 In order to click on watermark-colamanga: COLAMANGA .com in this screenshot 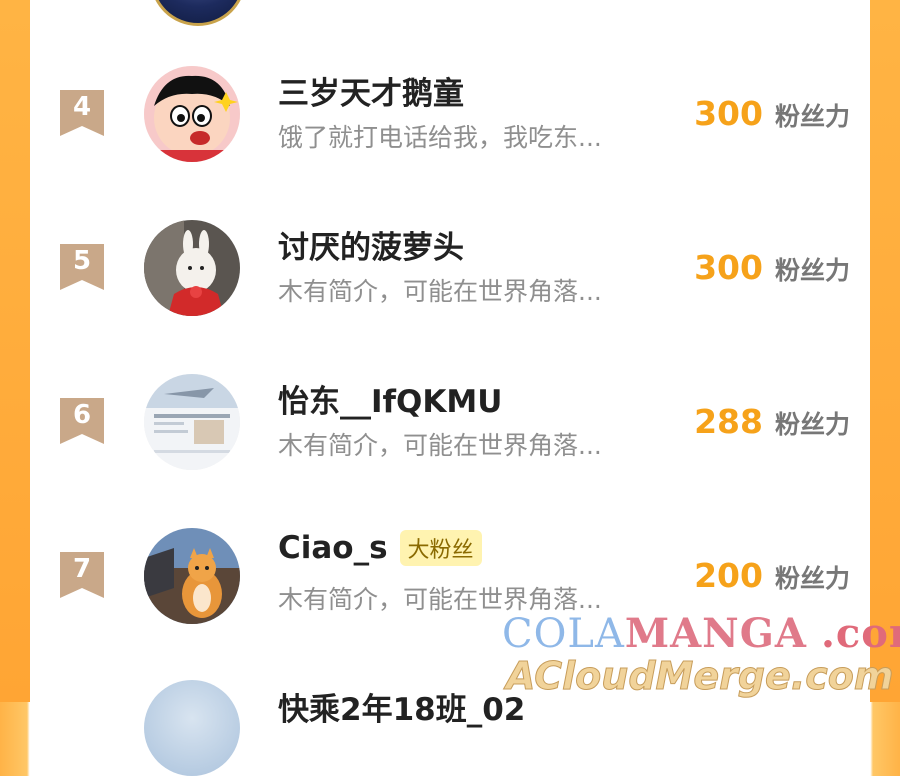, I will do `click(701, 633)`.